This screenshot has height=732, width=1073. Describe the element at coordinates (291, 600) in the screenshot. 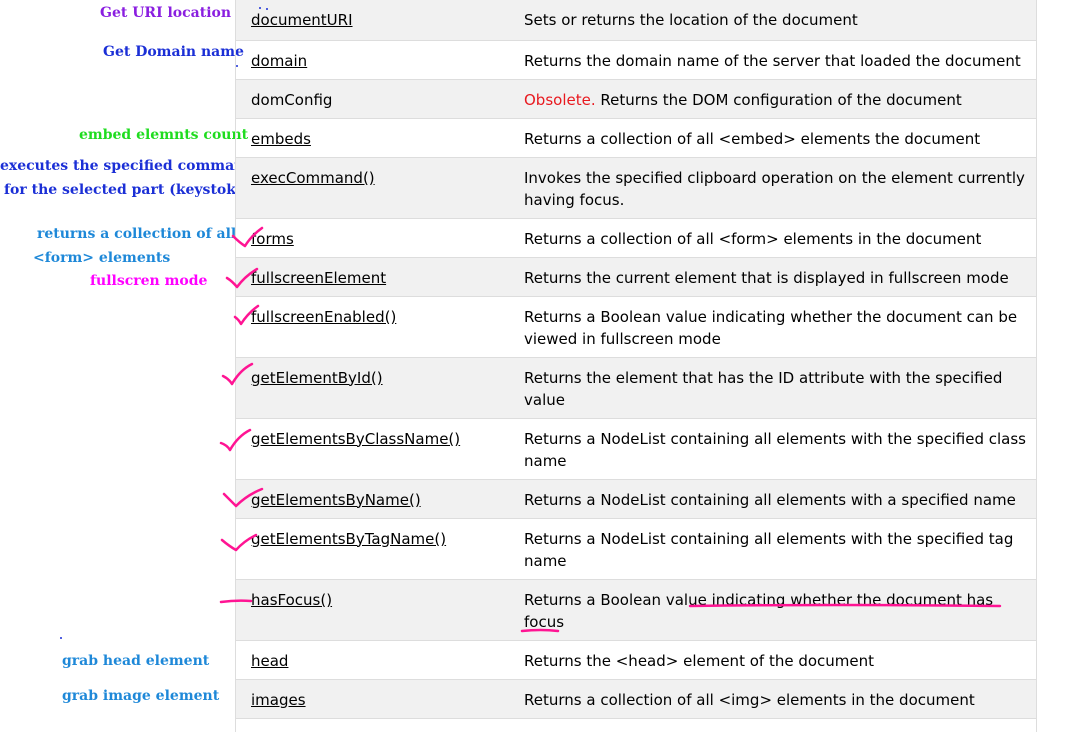

I see `property-link-hasfocus: hasFocus()` at that location.